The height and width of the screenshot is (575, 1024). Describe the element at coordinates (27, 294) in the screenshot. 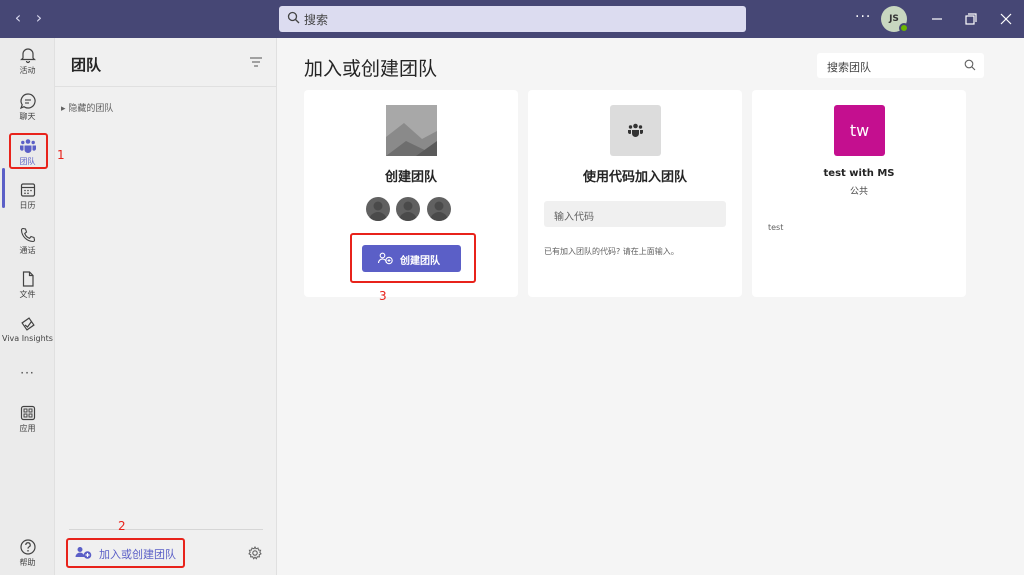

I see `rail-item-label: 文件` at that location.